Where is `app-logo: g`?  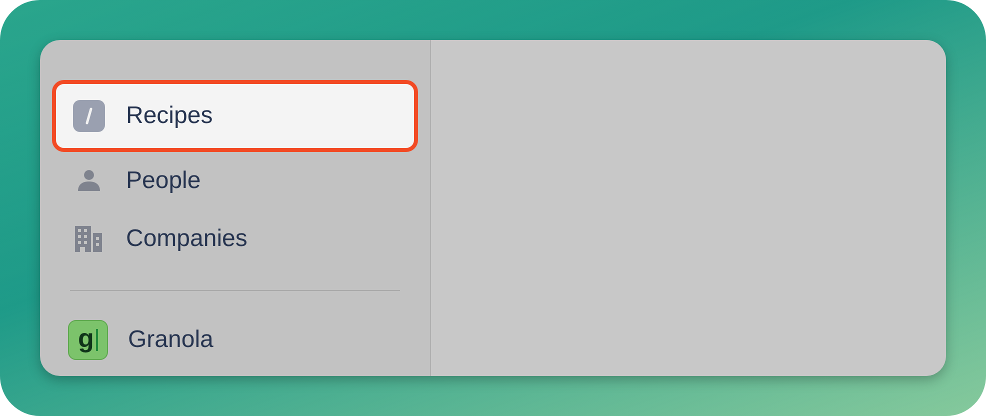
app-logo: g is located at coordinates (88, 340).